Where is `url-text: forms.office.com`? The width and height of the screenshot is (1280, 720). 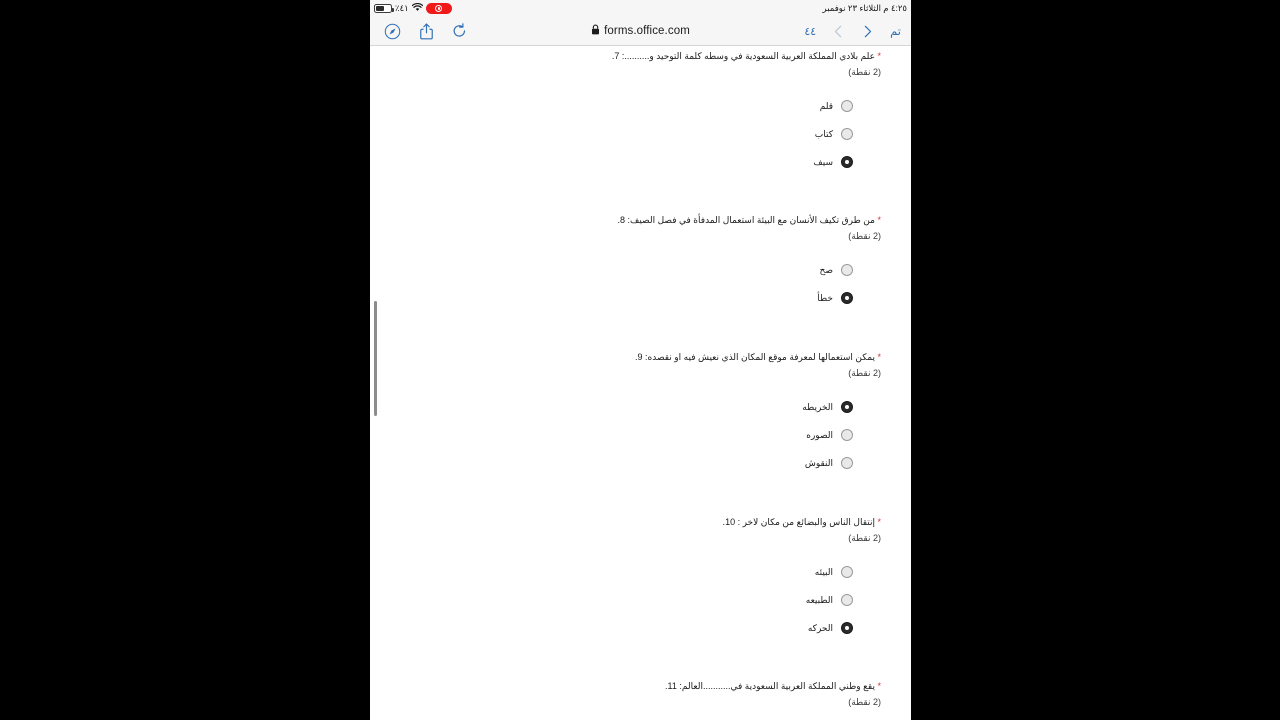
url-text: forms.office.com is located at coordinates (647, 31).